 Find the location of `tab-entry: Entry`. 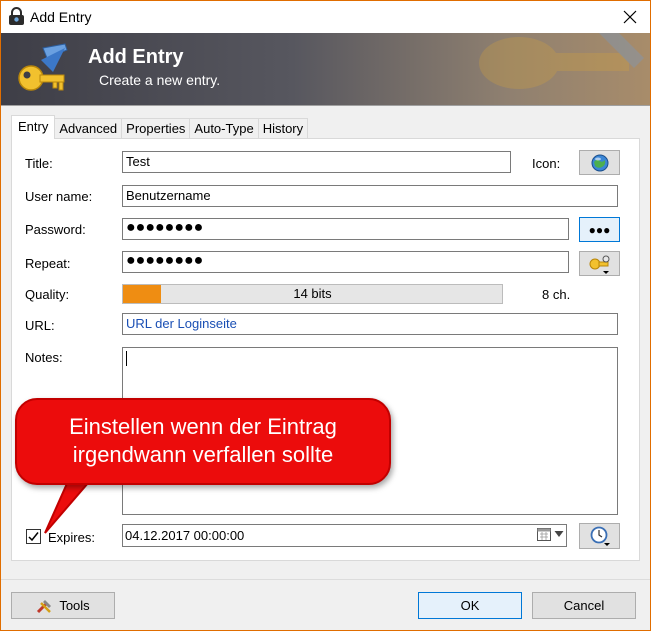

tab-entry: Entry is located at coordinates (33, 127).